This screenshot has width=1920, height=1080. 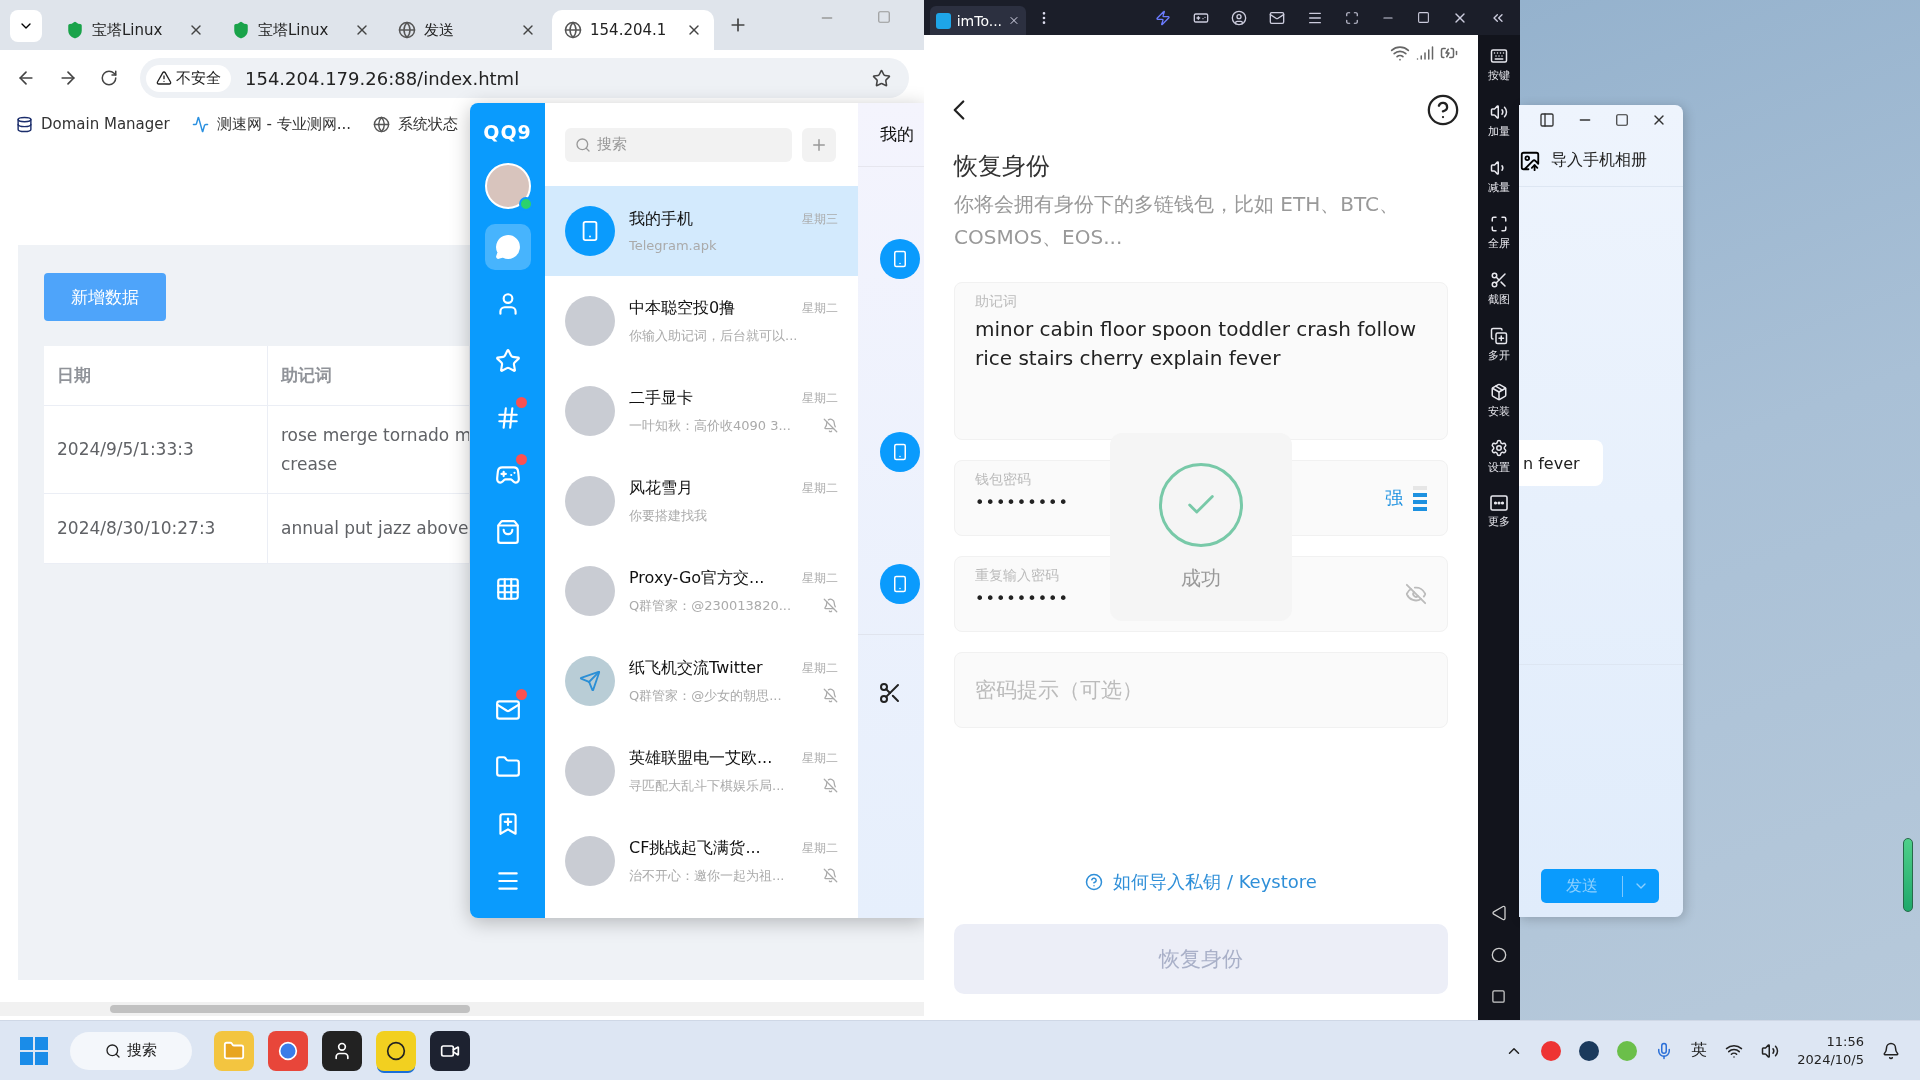 I want to click on column-header: 日期, so click(x=156, y=375).